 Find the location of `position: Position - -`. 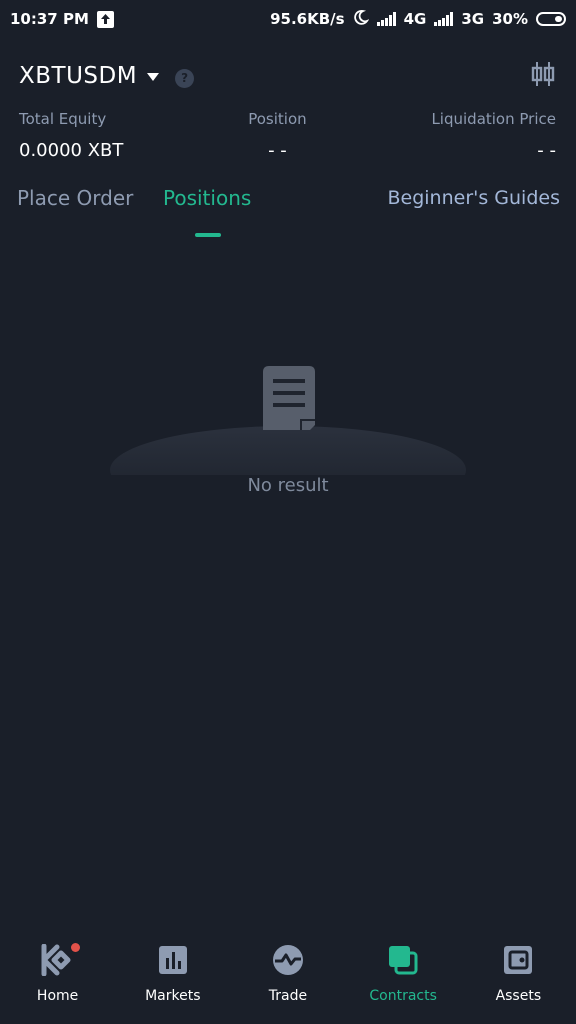

position: Position - - is located at coordinates (277, 135).